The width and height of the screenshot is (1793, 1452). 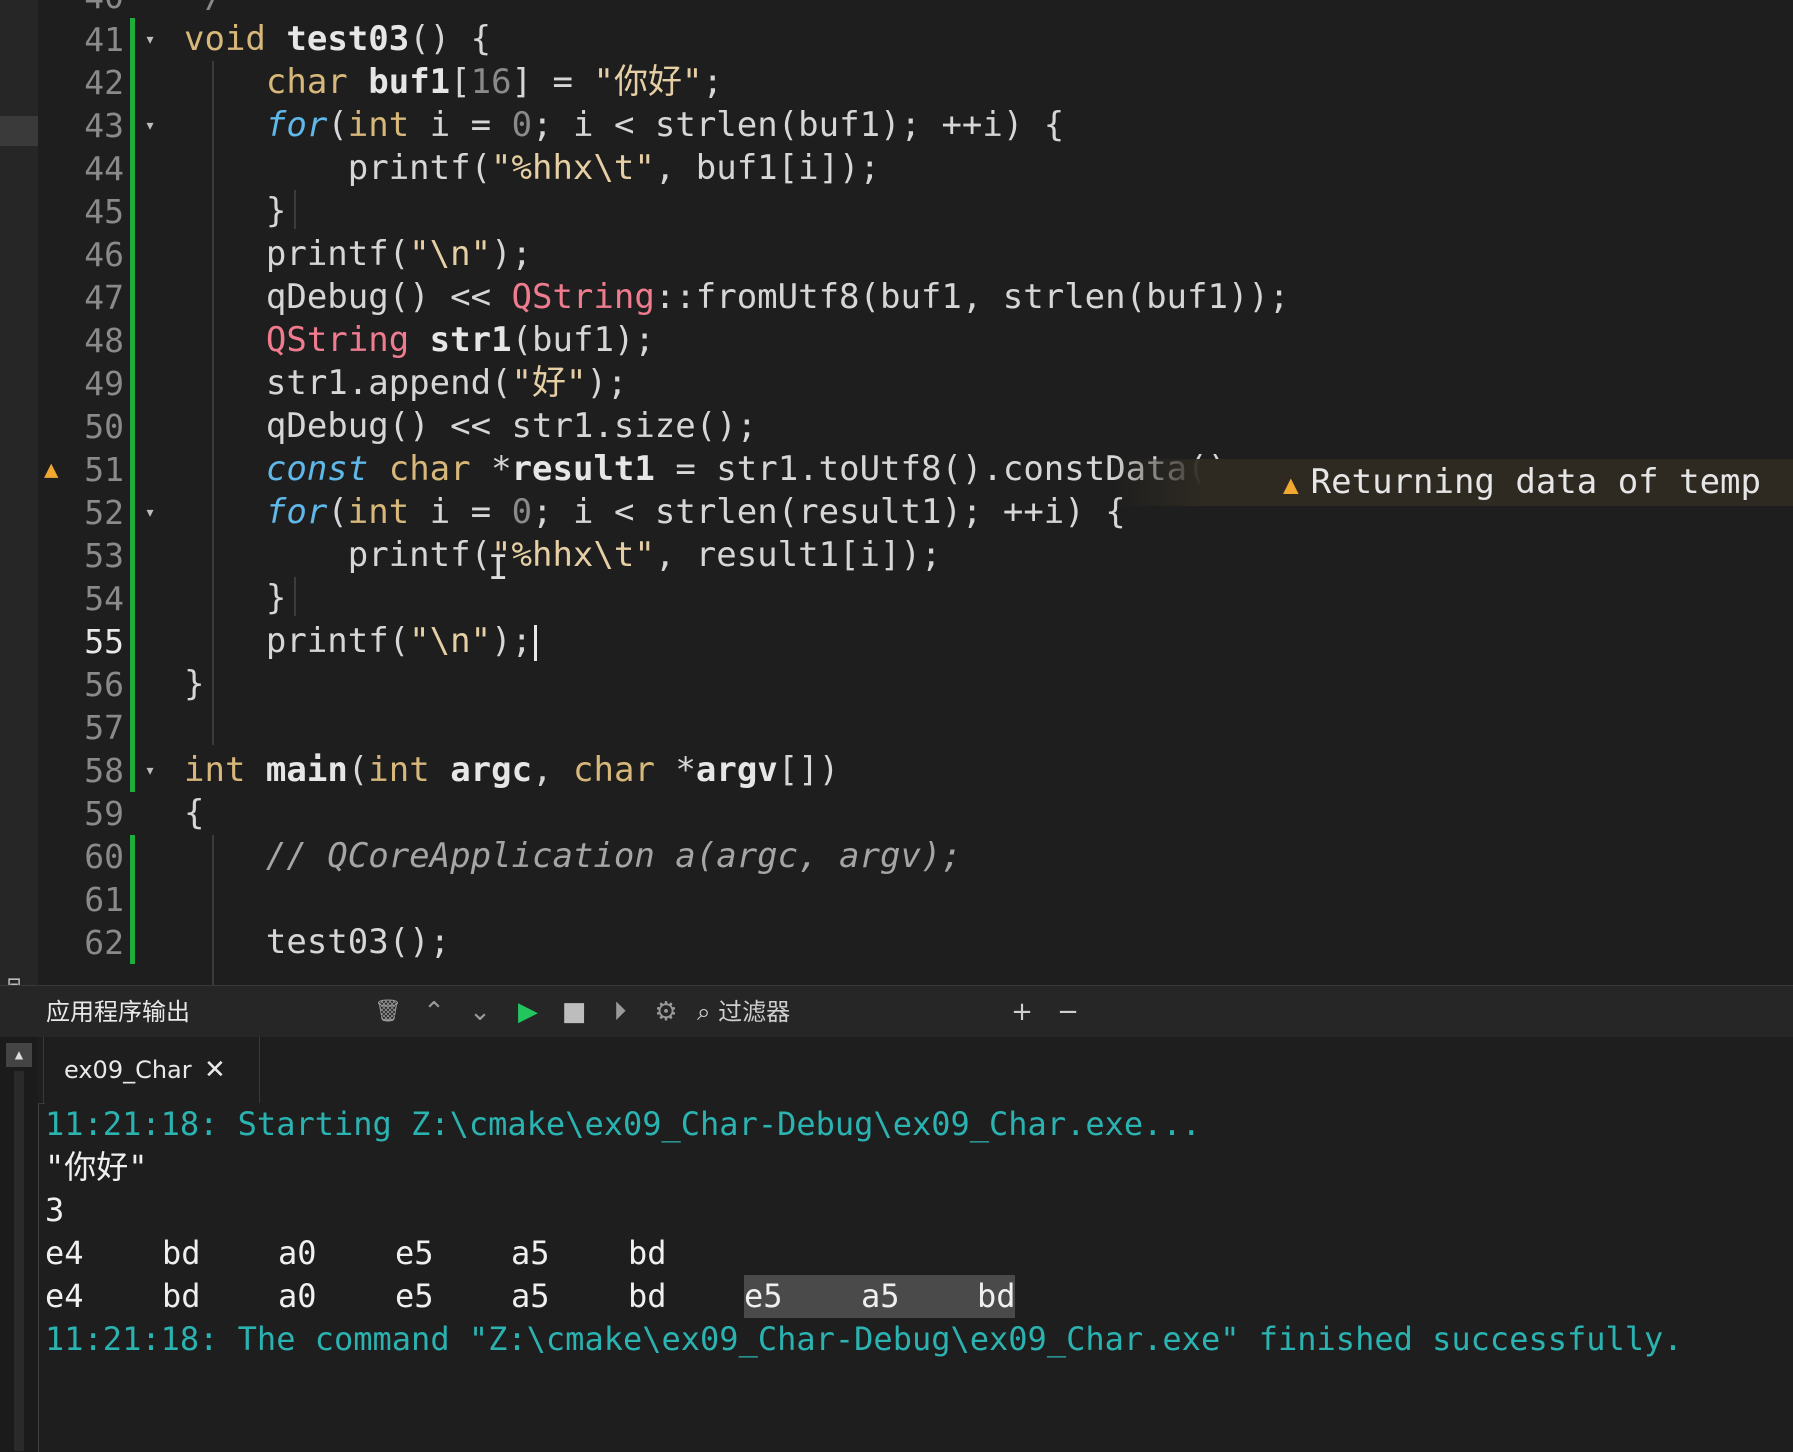 I want to click on inline-warning: ▲ Returning data of temp, so click(x=1453, y=482).